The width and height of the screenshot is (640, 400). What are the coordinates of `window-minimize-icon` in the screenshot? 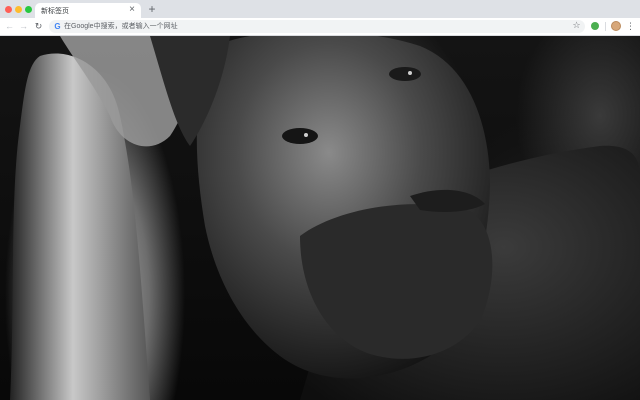 It's located at (18, 9).